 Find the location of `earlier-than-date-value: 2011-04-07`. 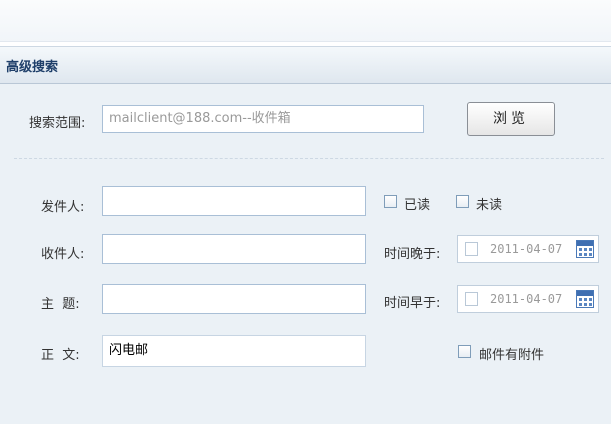

earlier-than-date-value: 2011-04-07 is located at coordinates (526, 299).